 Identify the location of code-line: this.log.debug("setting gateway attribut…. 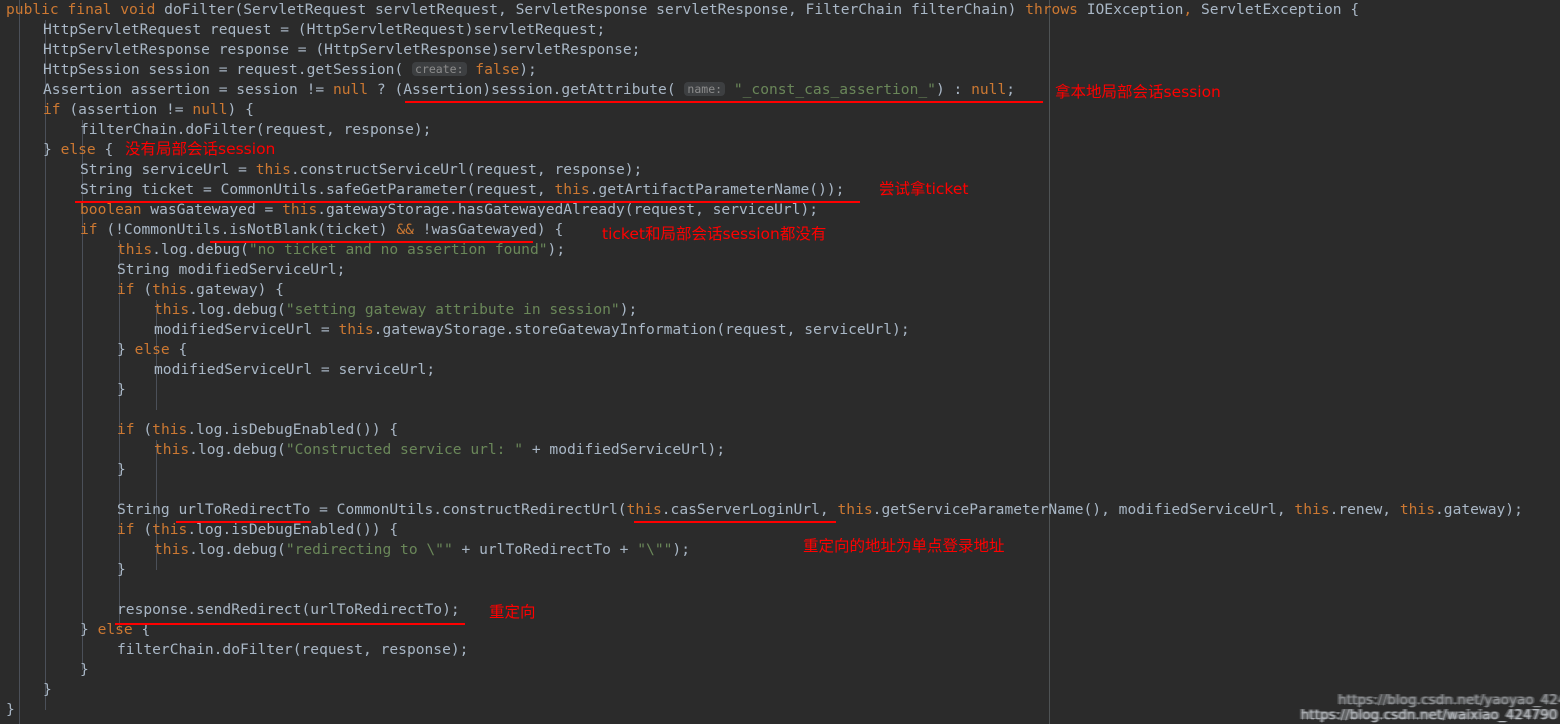
(395, 310).